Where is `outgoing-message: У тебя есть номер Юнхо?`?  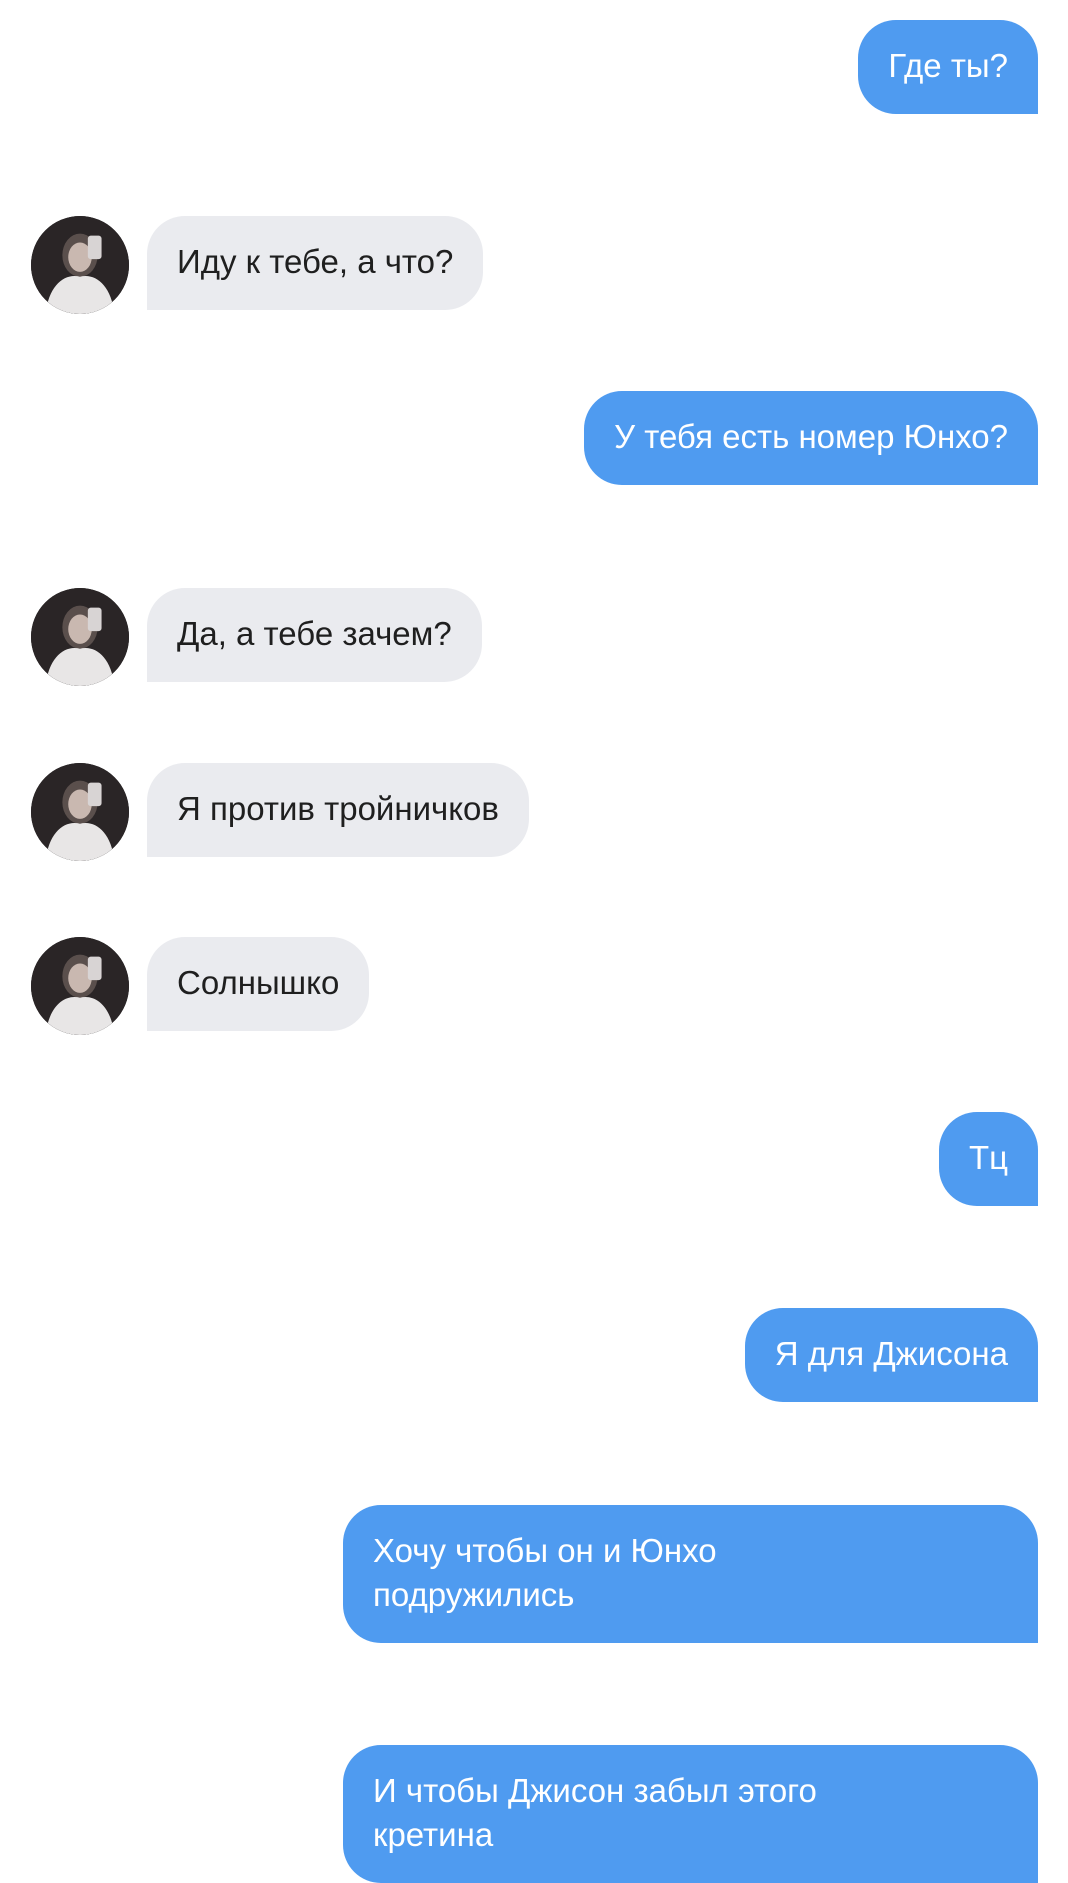 outgoing-message: У тебя есть номер Юнхо? is located at coordinates (811, 438).